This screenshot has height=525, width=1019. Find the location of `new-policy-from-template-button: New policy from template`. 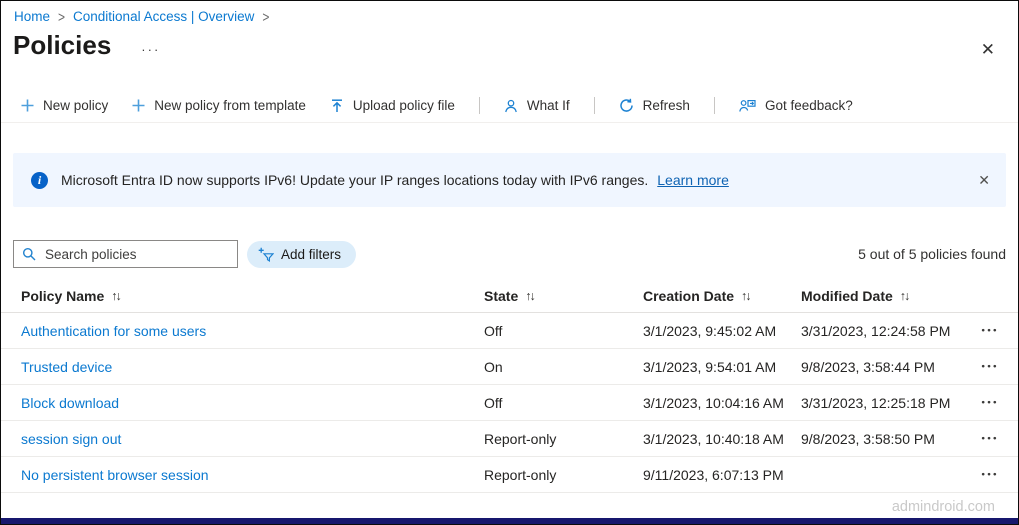

new-policy-from-template-button: New policy from template is located at coordinates (219, 105).